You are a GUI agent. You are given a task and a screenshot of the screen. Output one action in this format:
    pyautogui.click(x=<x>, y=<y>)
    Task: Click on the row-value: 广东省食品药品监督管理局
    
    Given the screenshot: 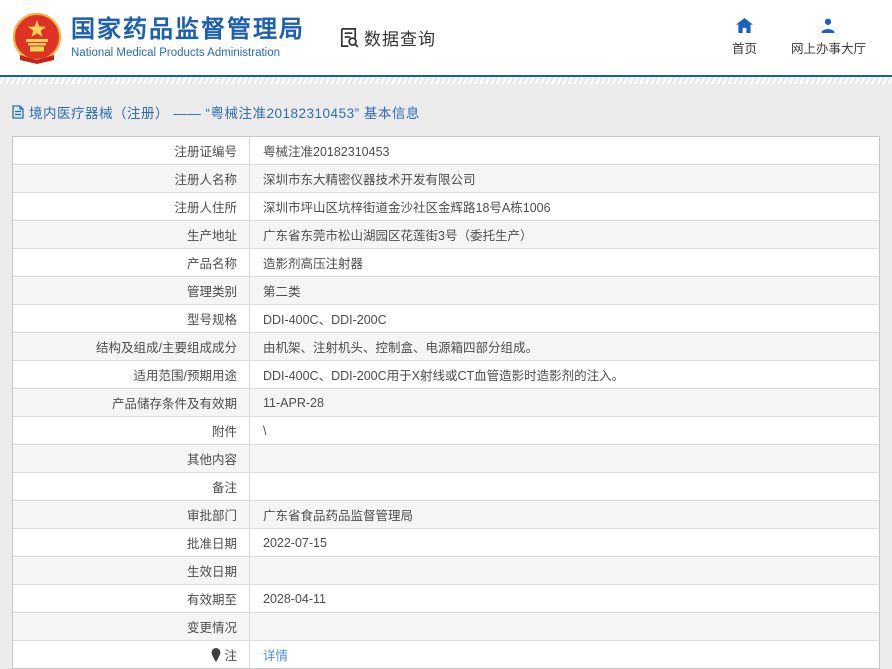 What is the action you would take?
    pyautogui.click(x=338, y=516)
    